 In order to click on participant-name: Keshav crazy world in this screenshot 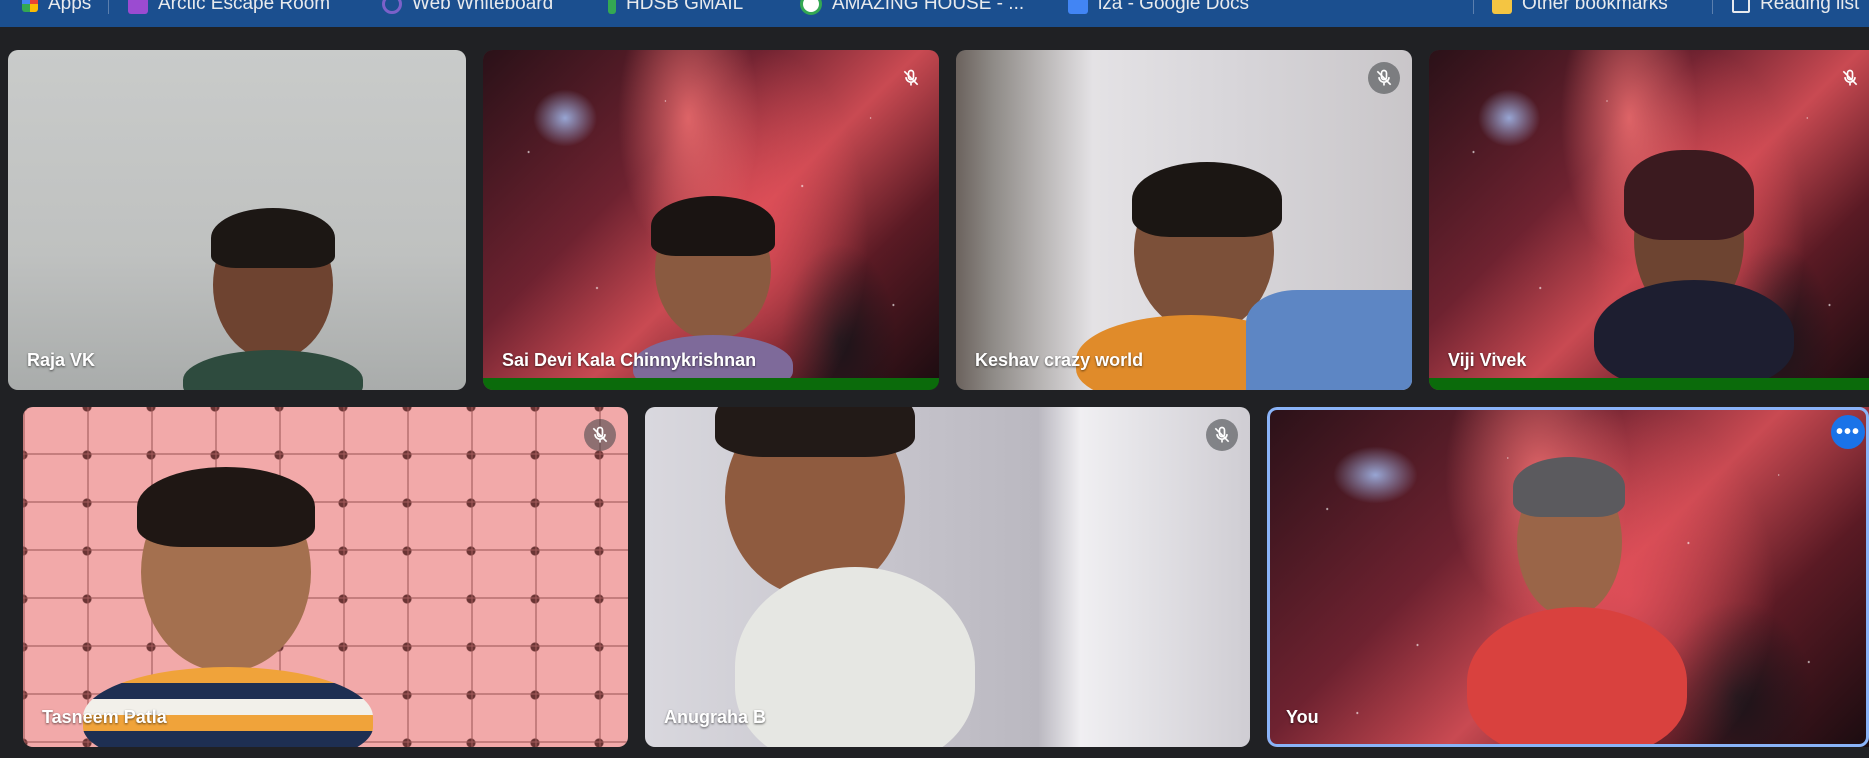, I will do `click(1059, 360)`.